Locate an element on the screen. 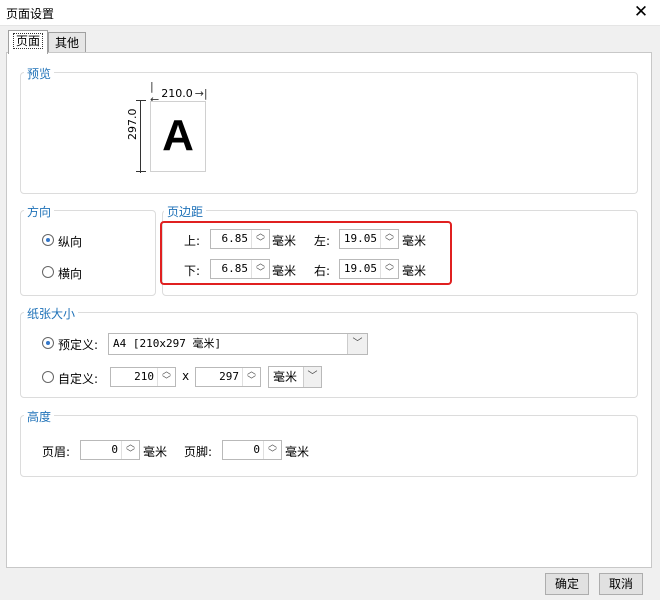 The width and height of the screenshot is (660, 600). custom-unit-value: 毫米 is located at coordinates (285, 377).